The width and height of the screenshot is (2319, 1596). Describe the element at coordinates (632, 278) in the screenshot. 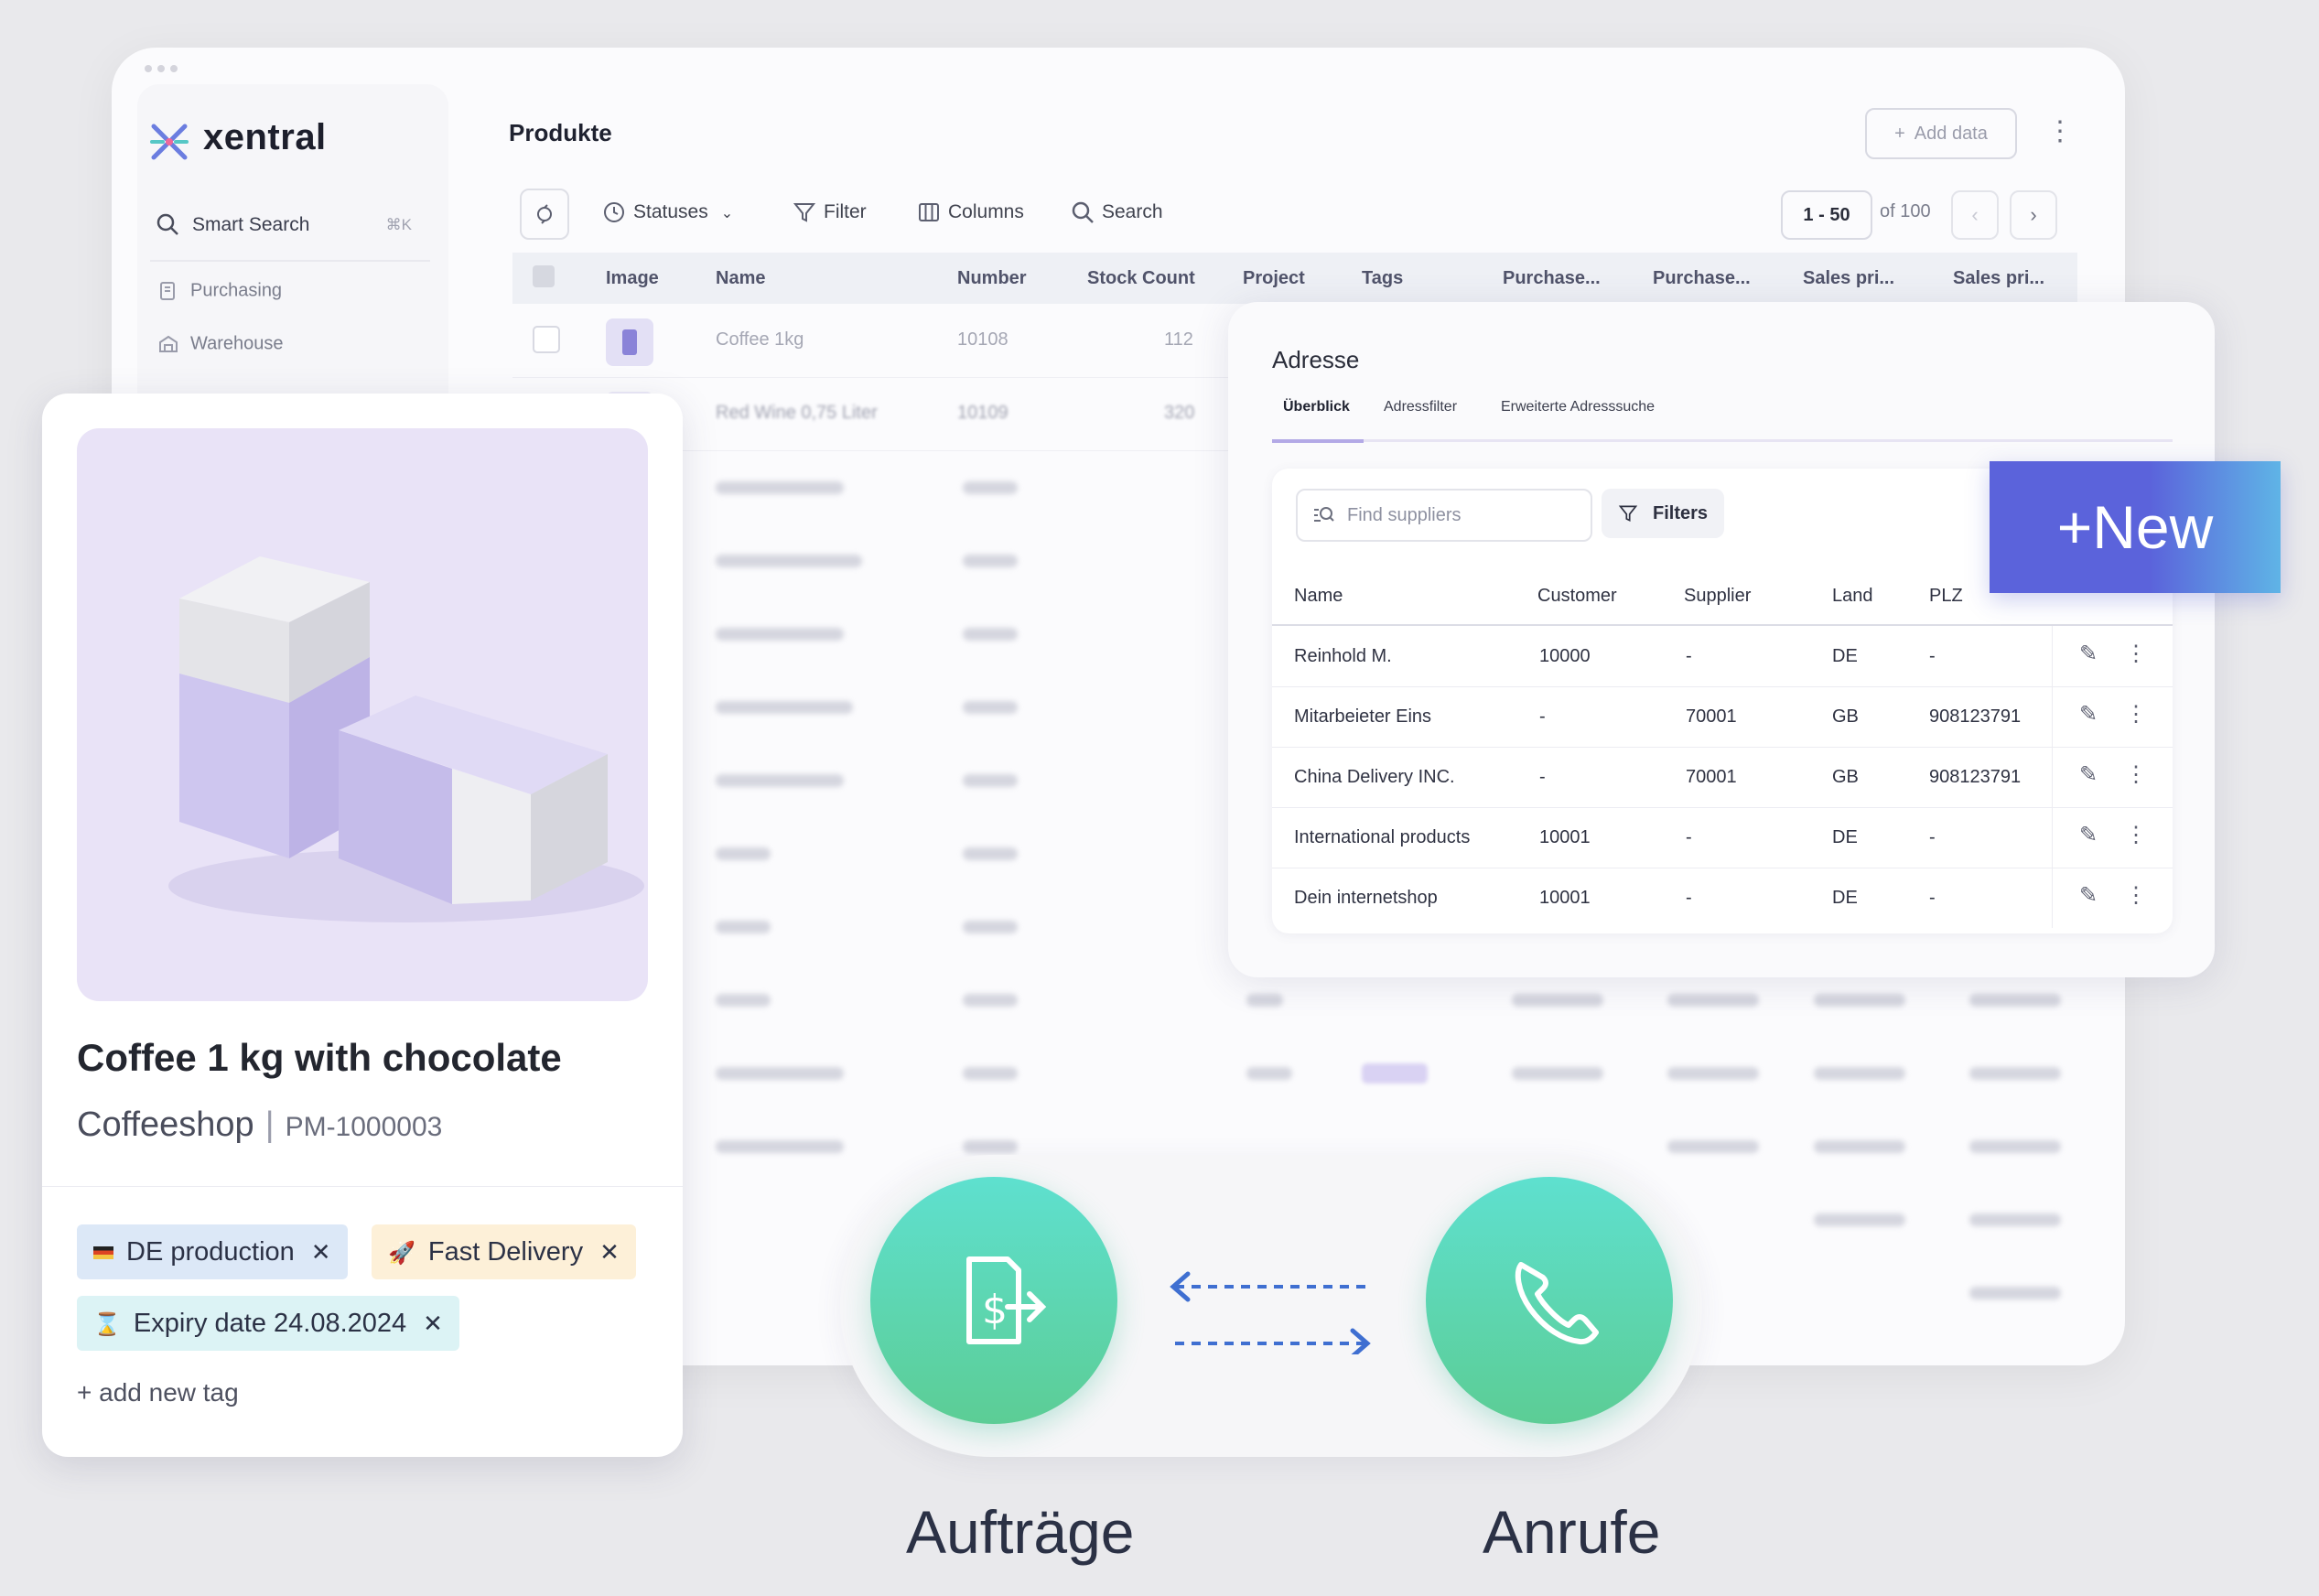

I see `column-header: Image` at that location.